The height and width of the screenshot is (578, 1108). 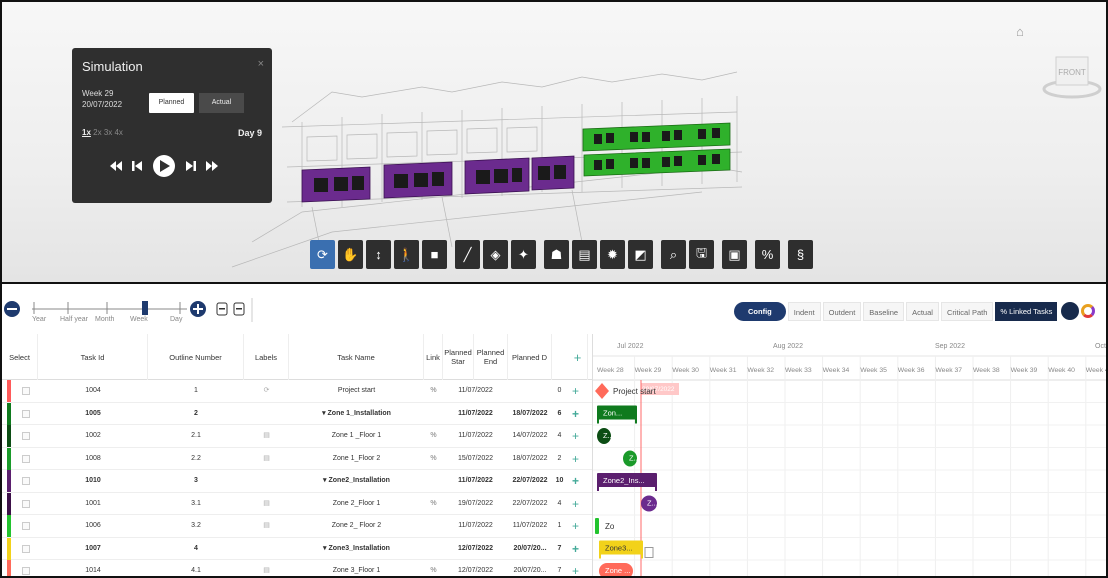 What do you see at coordinates (137, 166) in the screenshot?
I see `step-back-icon` at bounding box center [137, 166].